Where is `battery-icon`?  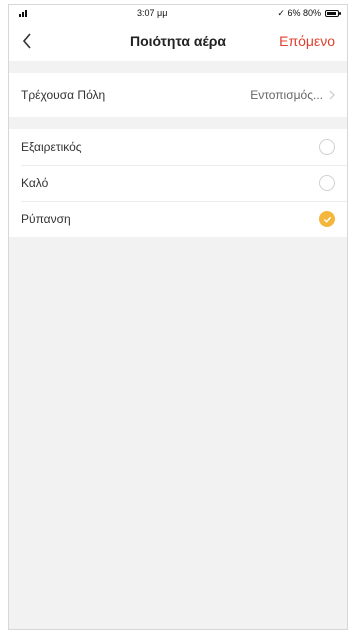
battery-icon is located at coordinates (333, 13).